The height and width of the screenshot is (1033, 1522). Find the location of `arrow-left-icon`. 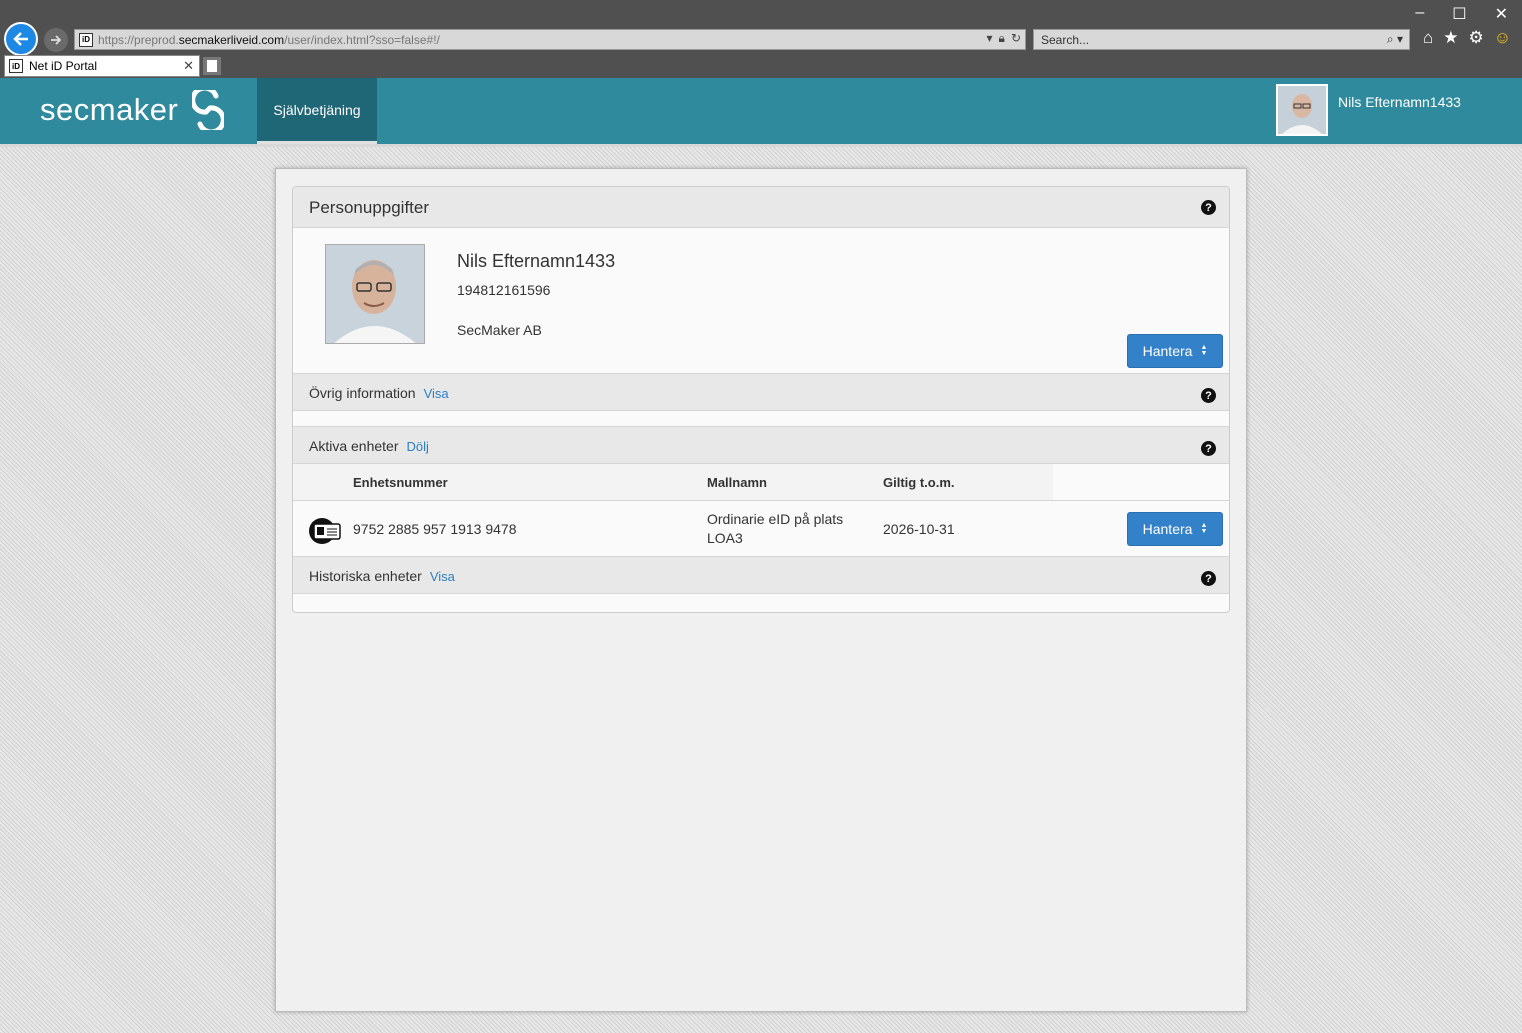

arrow-left-icon is located at coordinates (20, 39).